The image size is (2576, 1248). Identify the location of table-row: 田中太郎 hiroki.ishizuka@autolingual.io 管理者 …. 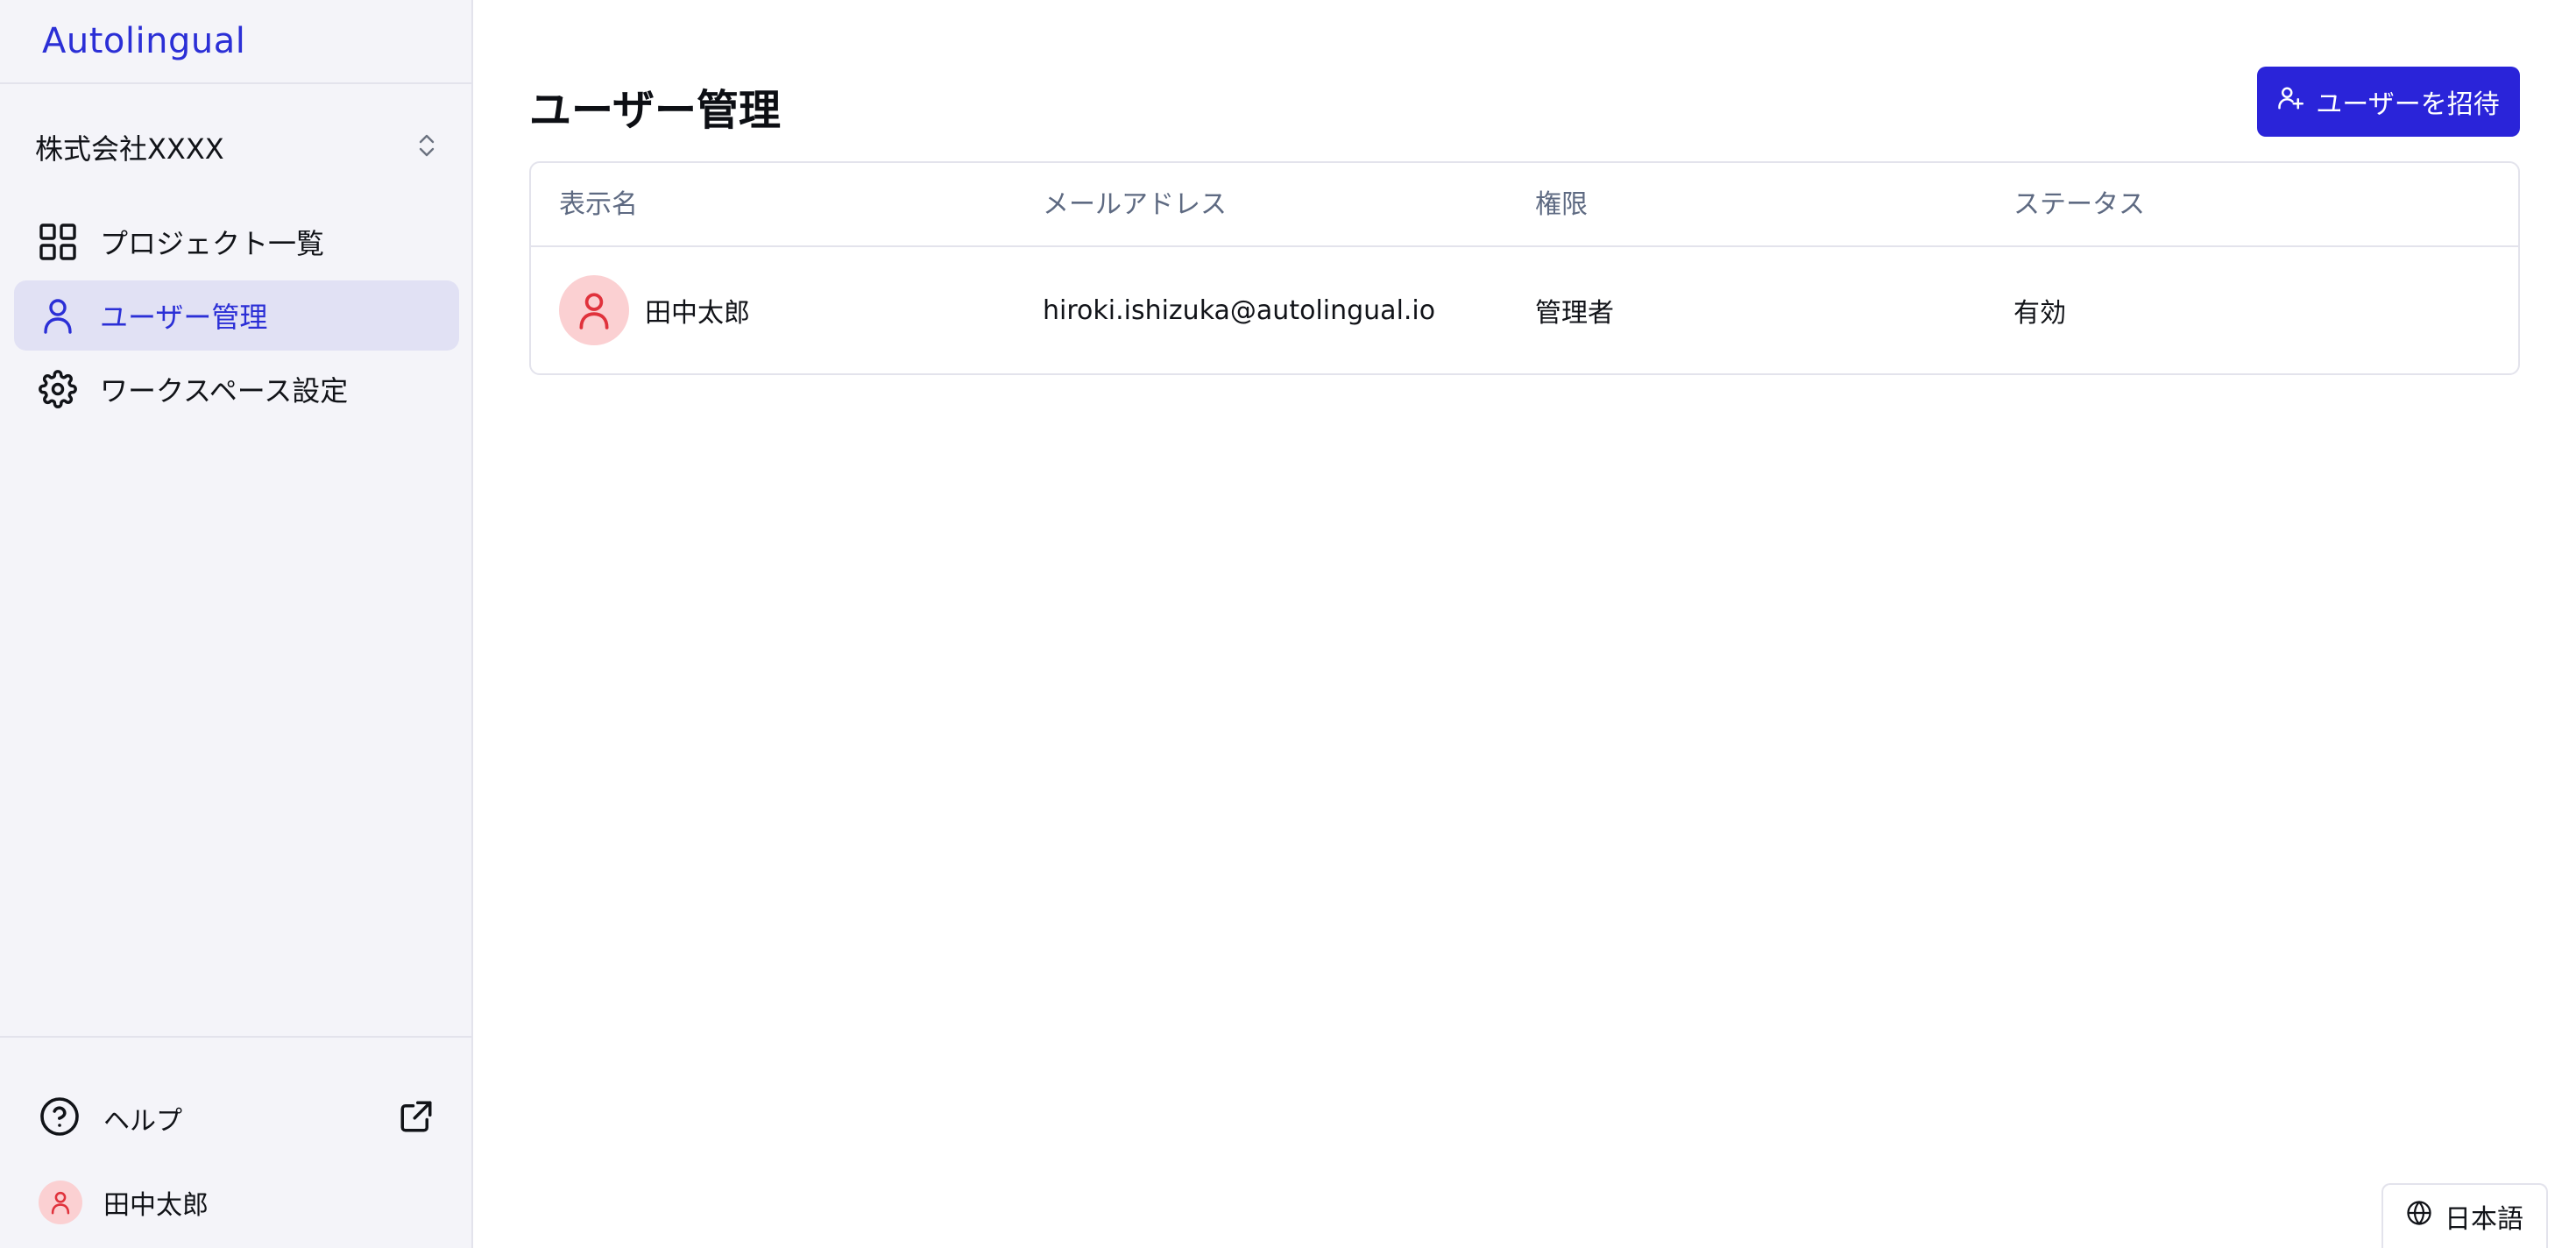
(1524, 310).